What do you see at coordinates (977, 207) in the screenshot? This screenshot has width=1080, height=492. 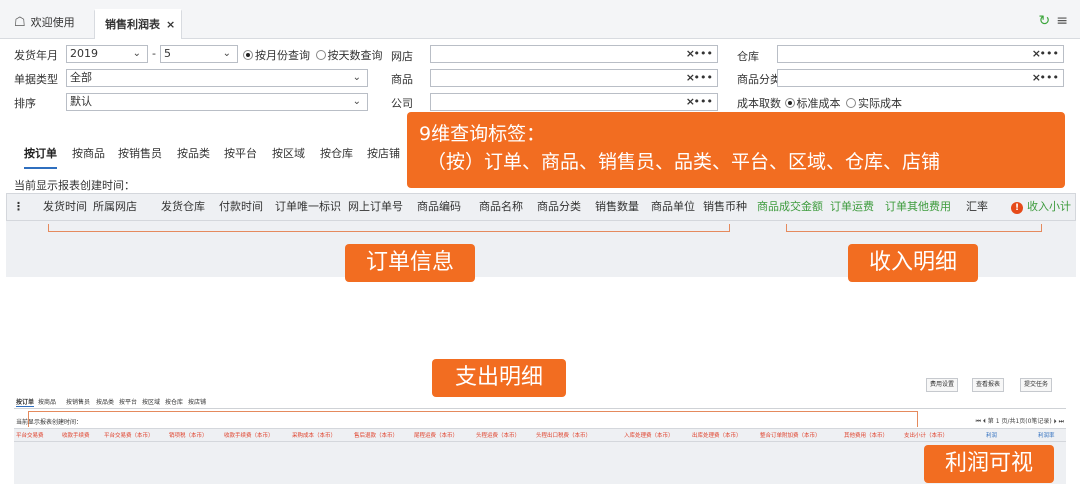 I see `column-header: 汇率` at bounding box center [977, 207].